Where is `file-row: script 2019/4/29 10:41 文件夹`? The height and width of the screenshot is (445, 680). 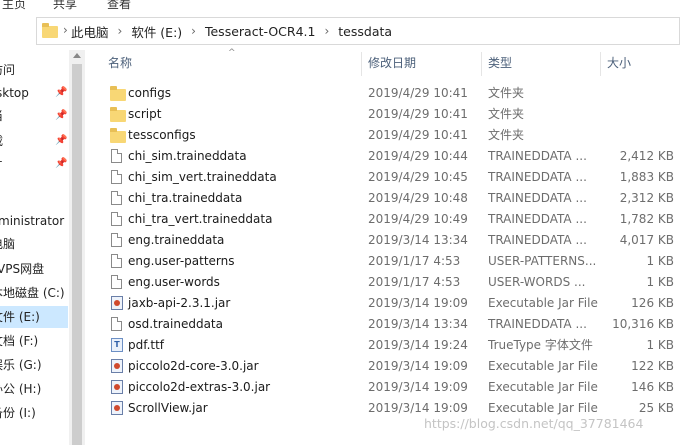
file-row: script 2019/4/29 10:41 文件夹 is located at coordinates (390, 114).